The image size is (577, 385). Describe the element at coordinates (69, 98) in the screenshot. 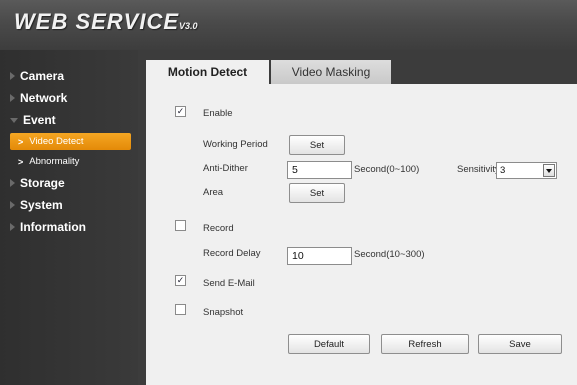

I see `sidebar-item-network: Network` at that location.